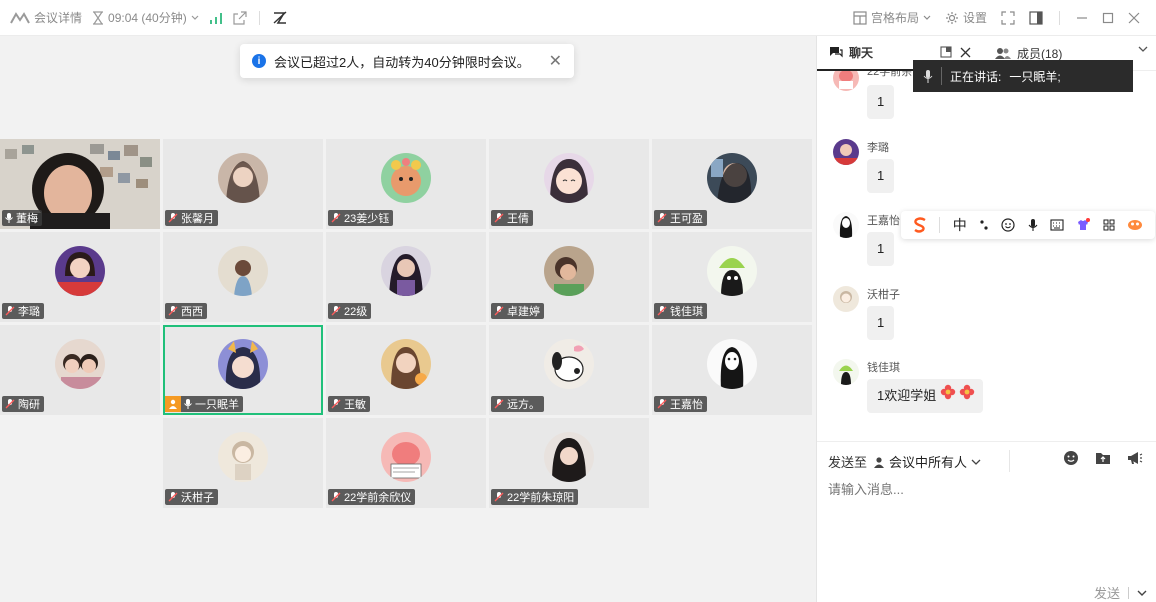 This screenshot has width=1156, height=602. What do you see at coordinates (406, 184) in the screenshot?
I see `participant-tile: 23姜少钰` at bounding box center [406, 184].